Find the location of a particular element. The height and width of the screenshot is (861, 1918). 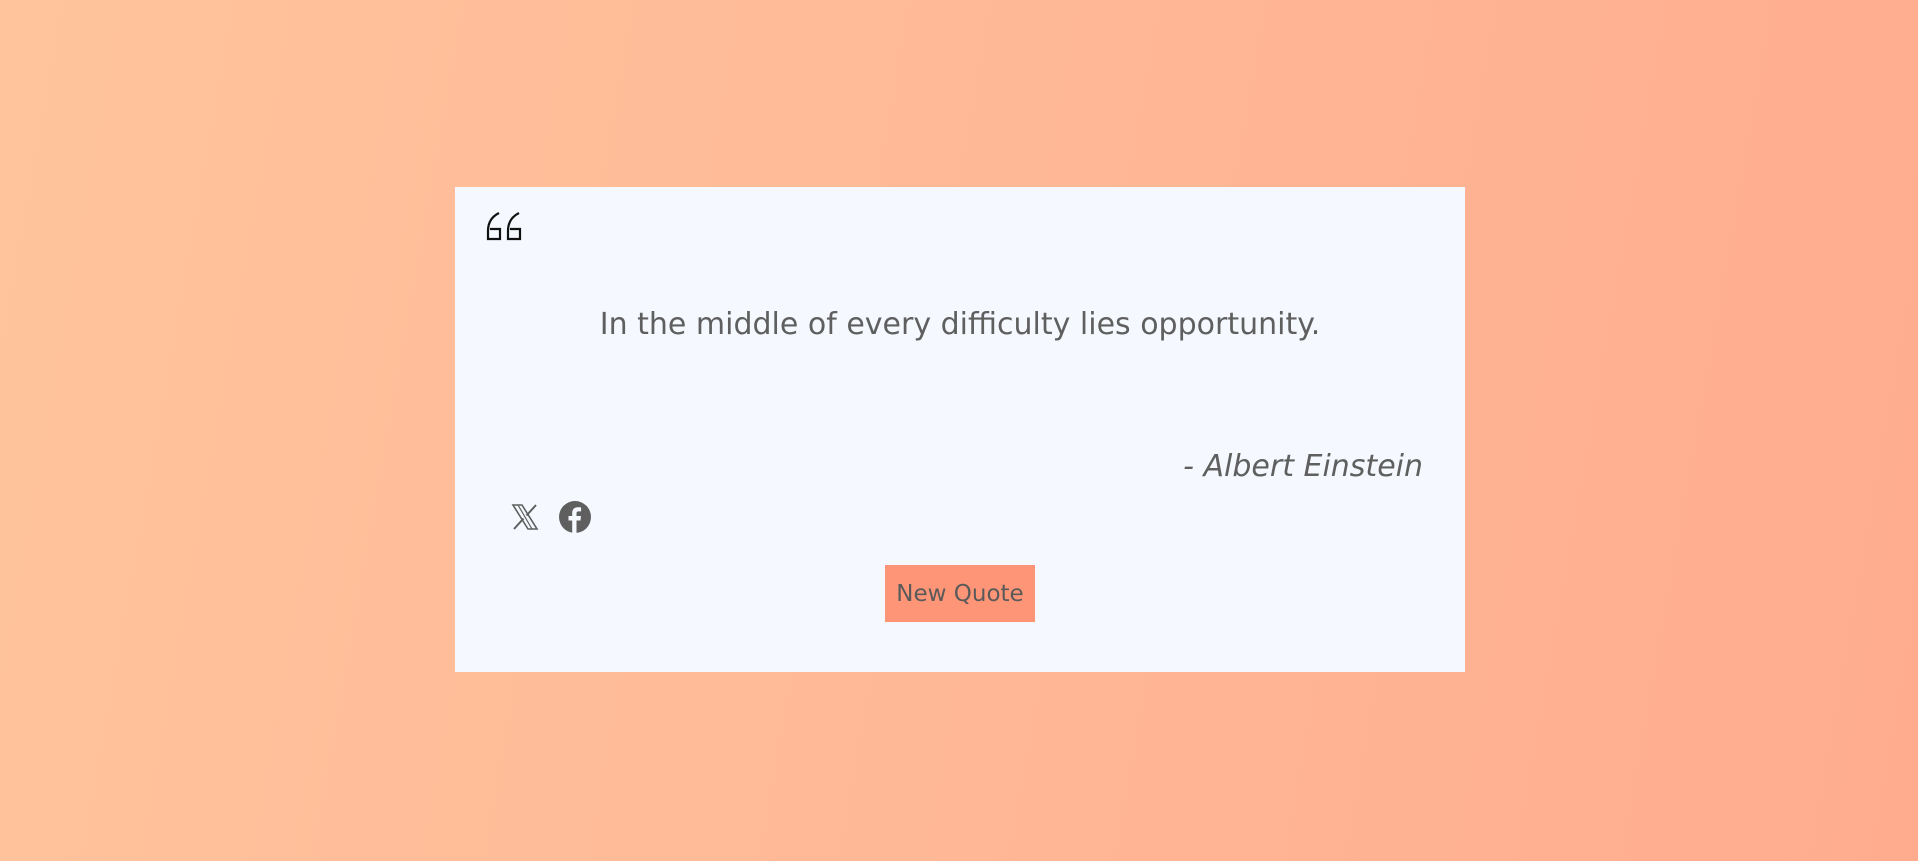

quote-author: - Albert Einstein is located at coordinates (1303, 466).